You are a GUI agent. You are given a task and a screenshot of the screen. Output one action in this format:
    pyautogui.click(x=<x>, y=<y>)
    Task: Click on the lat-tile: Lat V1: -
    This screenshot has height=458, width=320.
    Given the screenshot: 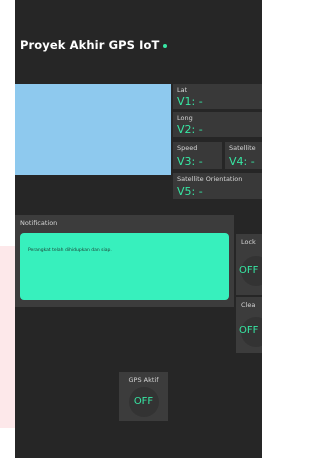 What is the action you would take?
    pyautogui.click(x=217, y=96)
    